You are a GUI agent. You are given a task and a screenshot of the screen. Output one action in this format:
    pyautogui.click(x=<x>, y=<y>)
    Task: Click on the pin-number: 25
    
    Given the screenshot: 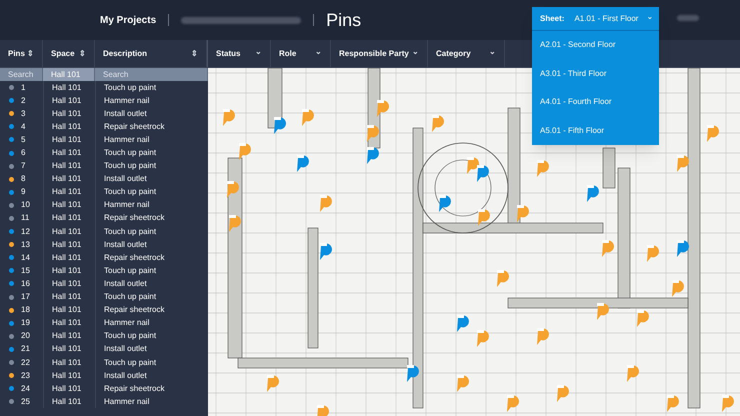 What is the action you would take?
    pyautogui.click(x=25, y=402)
    